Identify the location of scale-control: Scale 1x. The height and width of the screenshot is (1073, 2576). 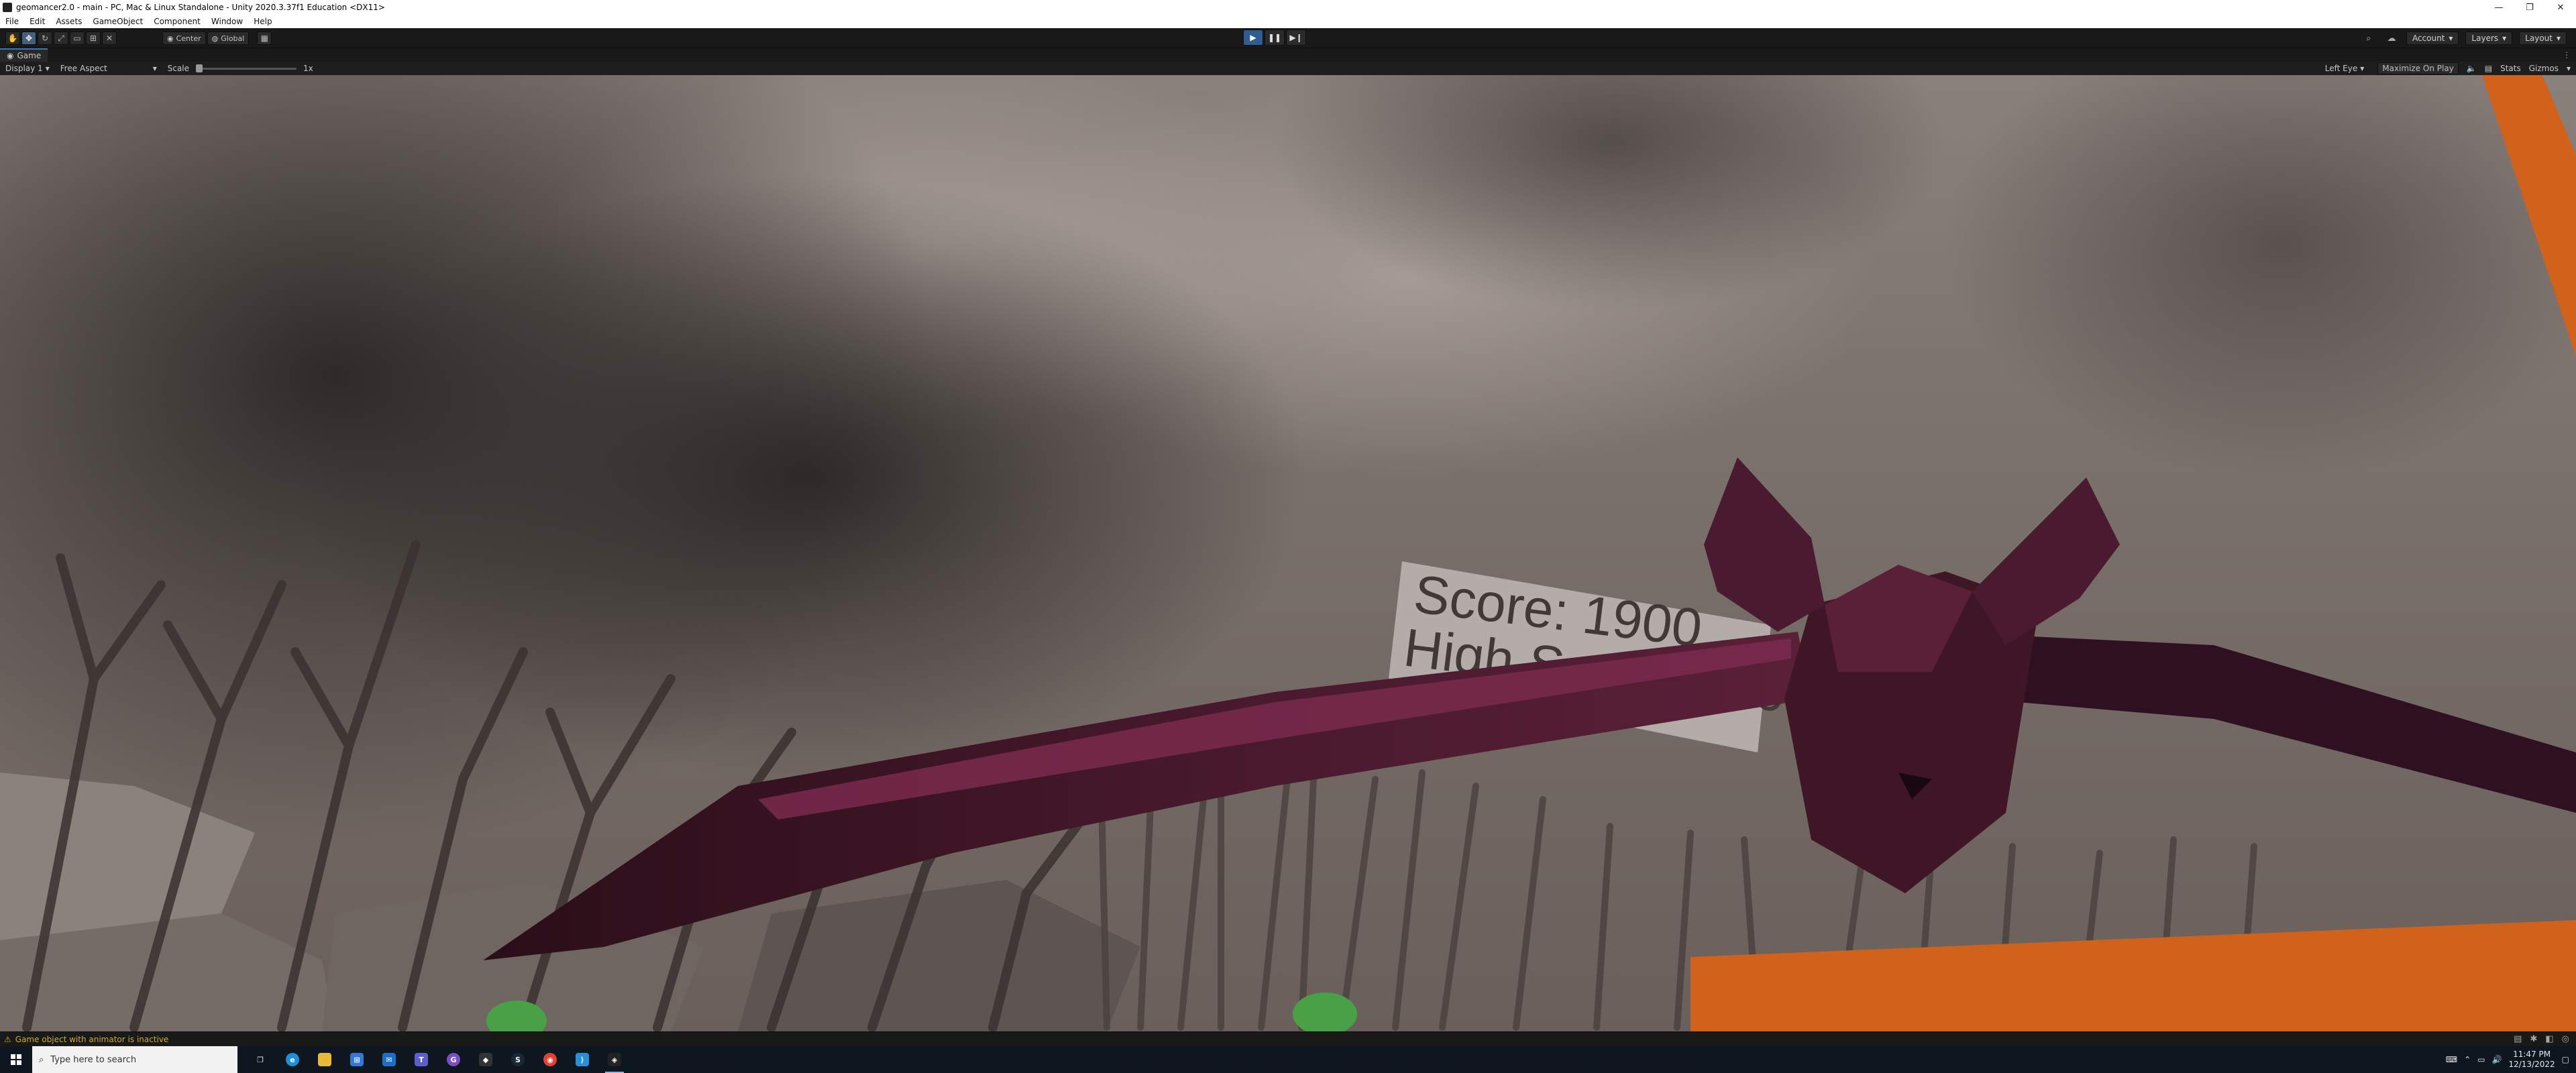
(240, 68).